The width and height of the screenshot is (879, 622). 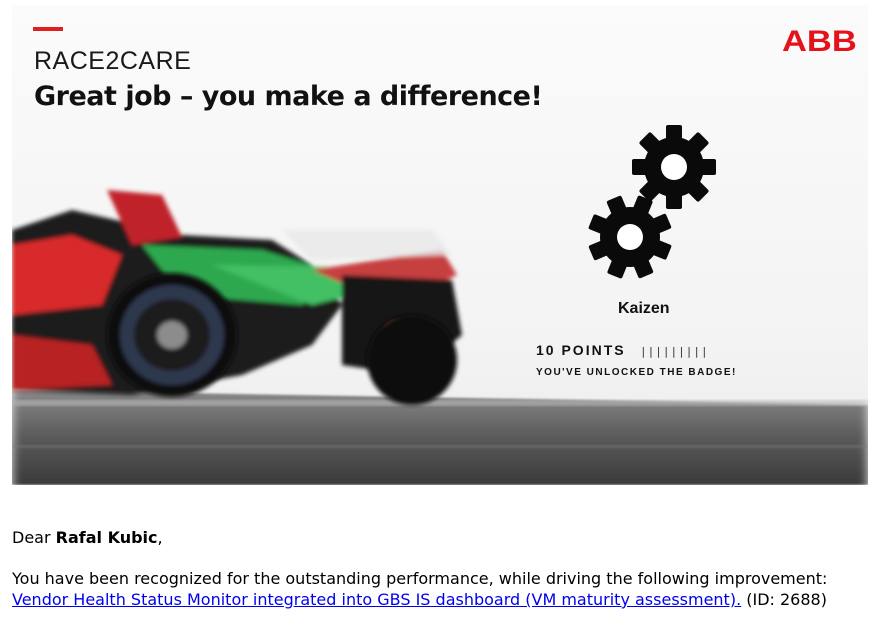 I want to click on badge-name: Kaizen, so click(x=644, y=308).